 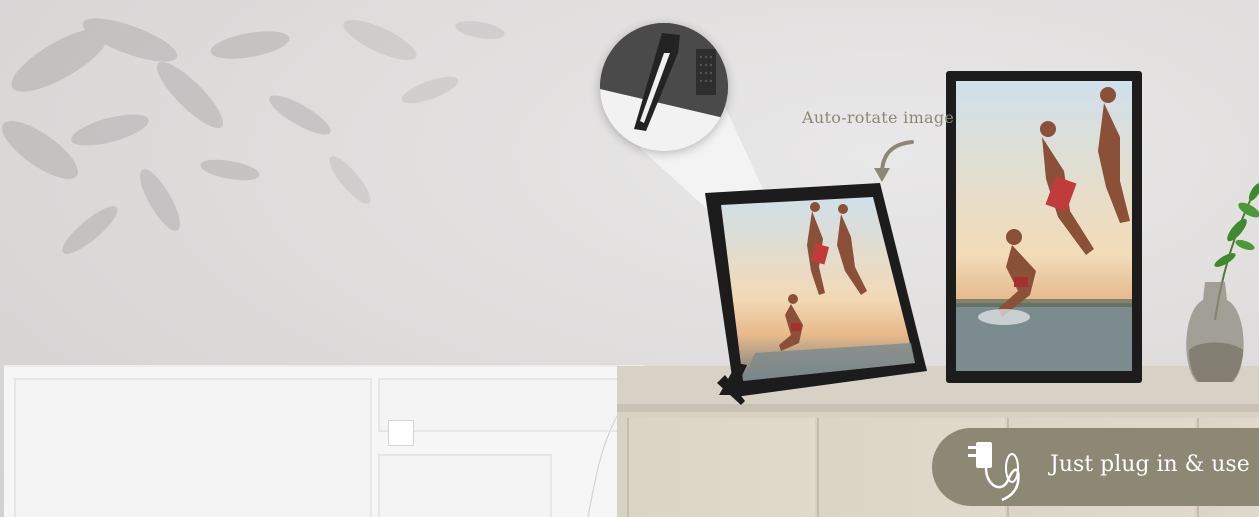 What do you see at coordinates (1044, 227) in the screenshot?
I see `photo-frame-portrait` at bounding box center [1044, 227].